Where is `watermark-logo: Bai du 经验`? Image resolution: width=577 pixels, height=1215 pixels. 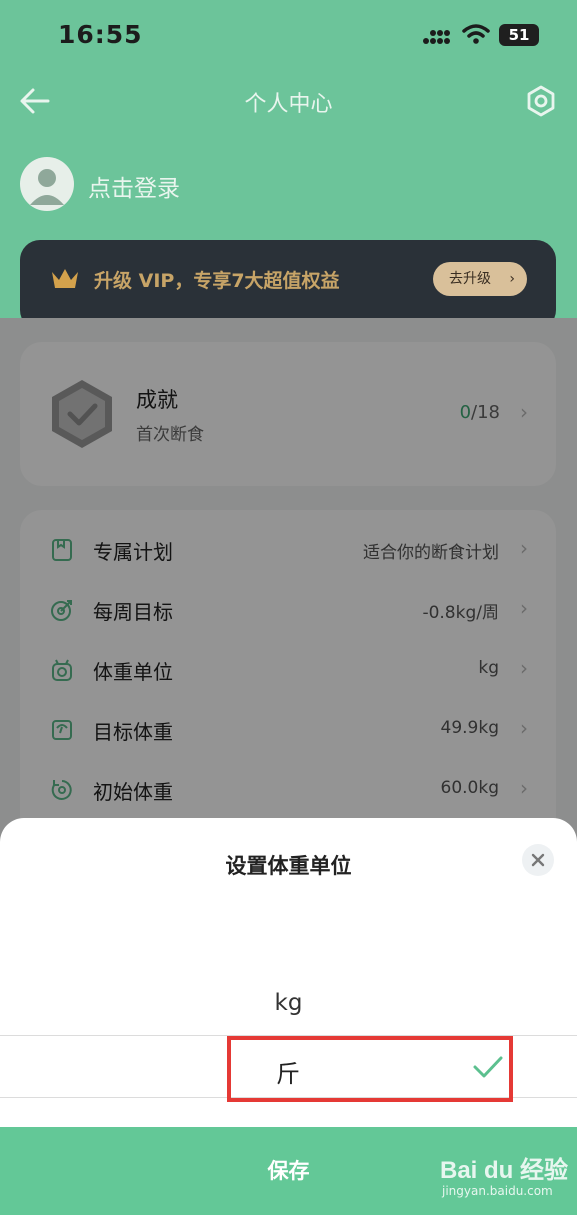 watermark-logo: Bai du 经验 is located at coordinates (504, 1170).